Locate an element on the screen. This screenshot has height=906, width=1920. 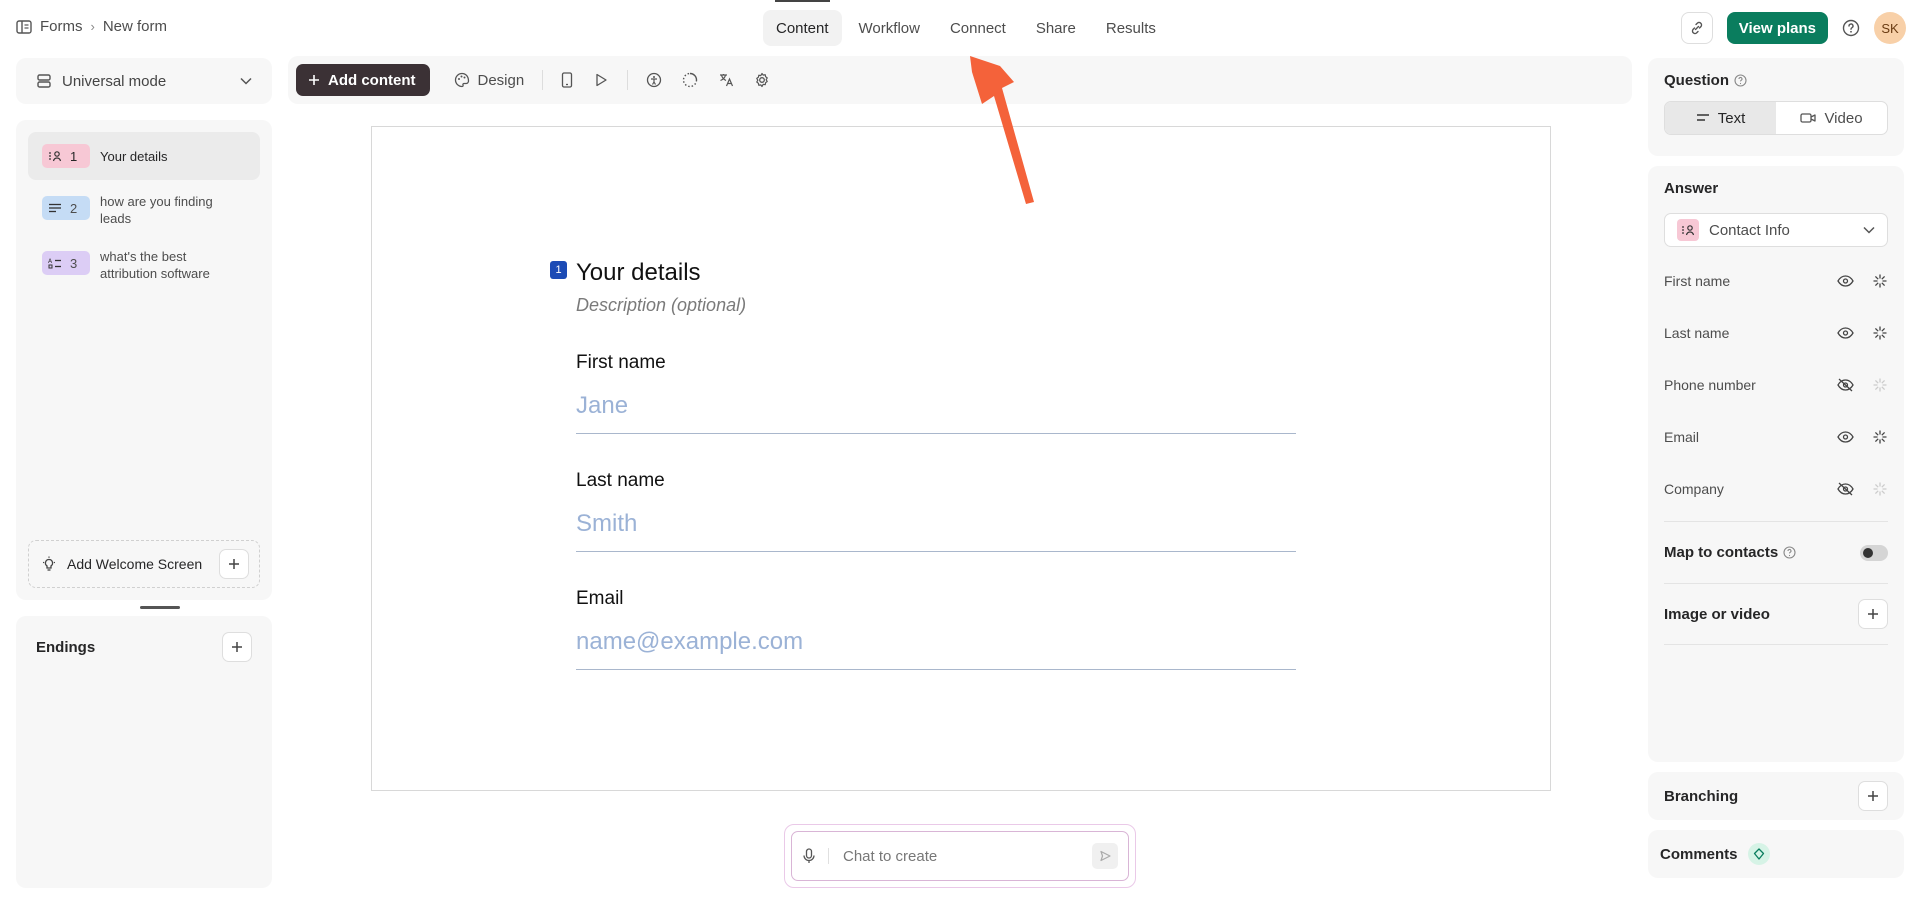
tab-results: Results is located at coordinates (1131, 28).